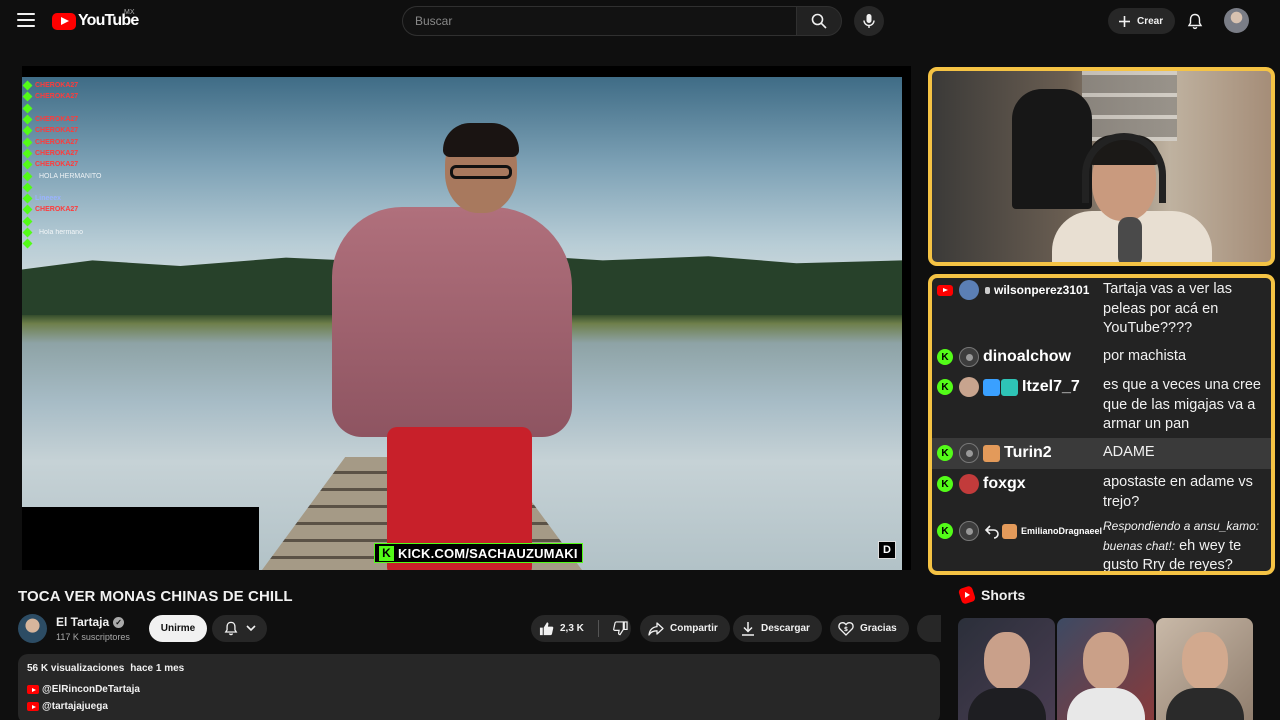  I want to click on create-button: Crear, so click(1142, 21).